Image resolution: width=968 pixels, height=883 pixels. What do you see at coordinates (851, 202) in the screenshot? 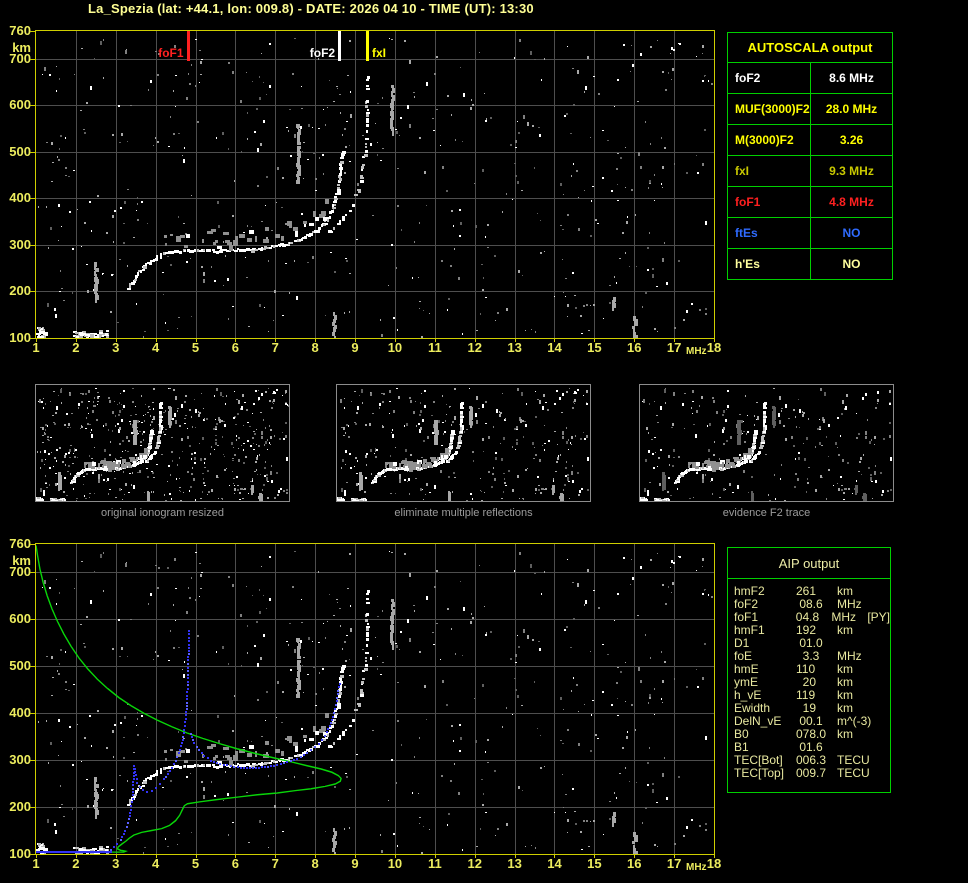
I see `param-value: 4.8 MHz` at bounding box center [851, 202].